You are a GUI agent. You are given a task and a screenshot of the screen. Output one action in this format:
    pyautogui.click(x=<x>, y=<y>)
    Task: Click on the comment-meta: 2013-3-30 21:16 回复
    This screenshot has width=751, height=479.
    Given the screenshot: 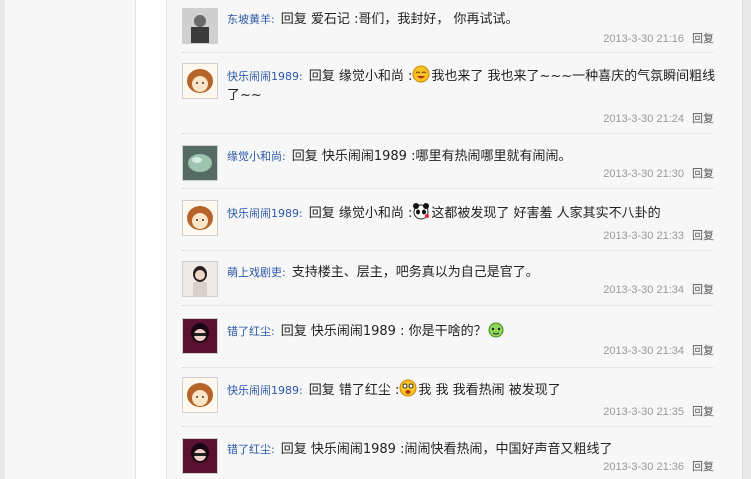 What is the action you would take?
    pyautogui.click(x=658, y=38)
    